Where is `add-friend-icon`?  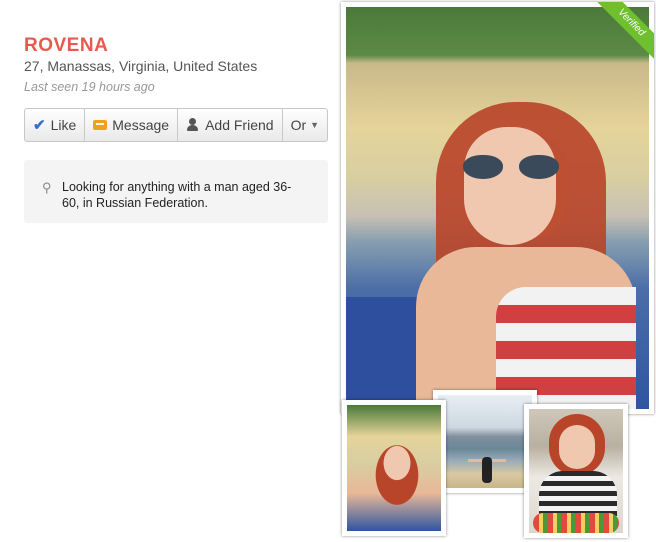 add-friend-icon is located at coordinates (193, 125).